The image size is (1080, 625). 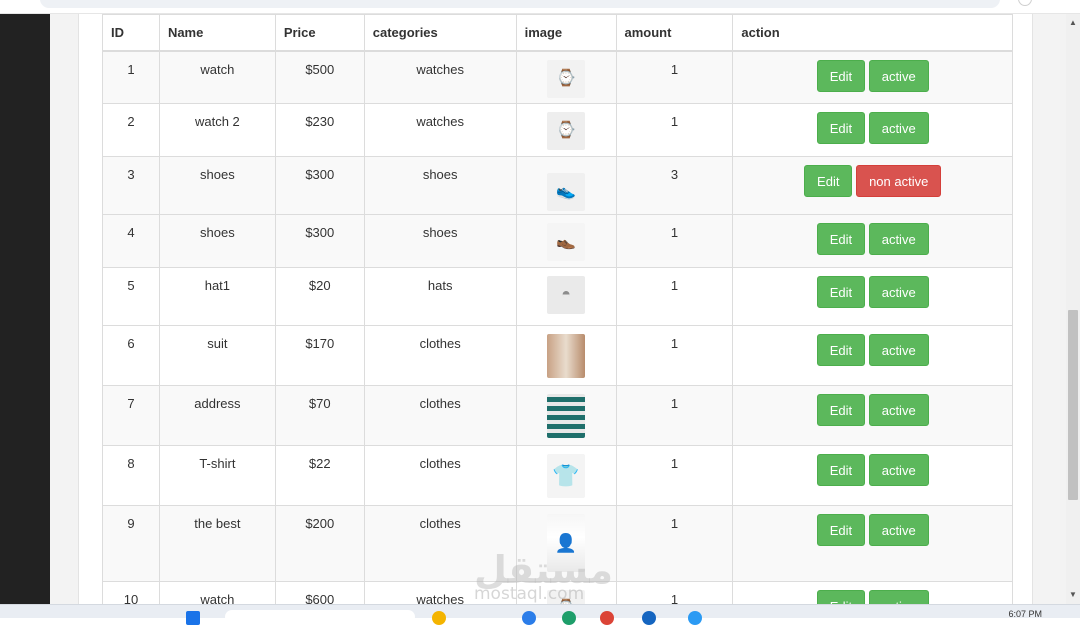 I want to click on cell-price: $20, so click(x=319, y=296).